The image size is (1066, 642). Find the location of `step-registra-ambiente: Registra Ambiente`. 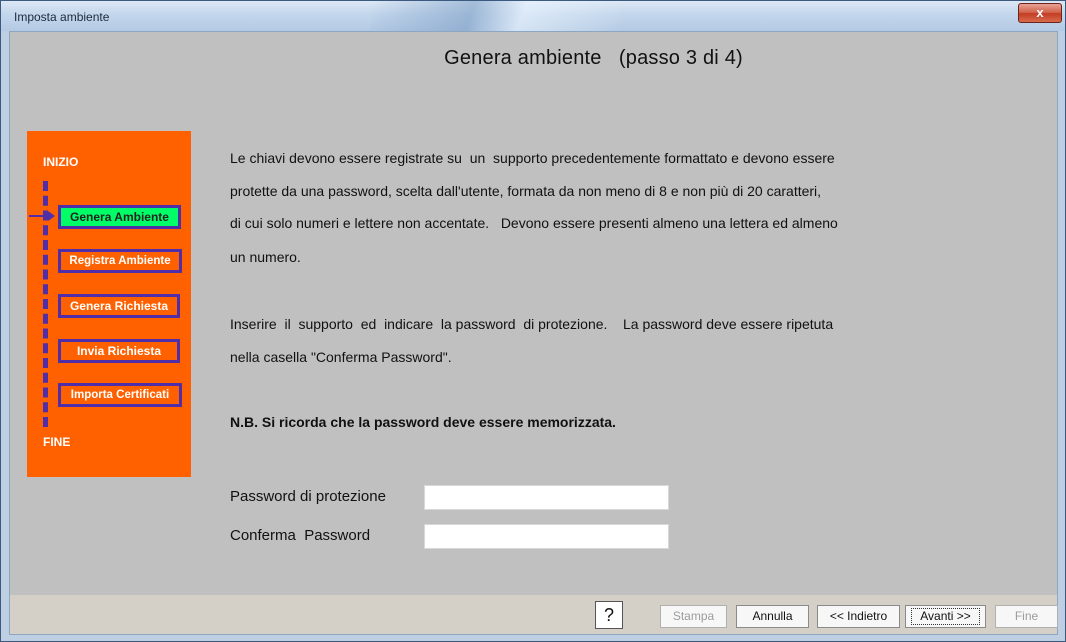

step-registra-ambiente: Registra Ambiente is located at coordinates (120, 261).